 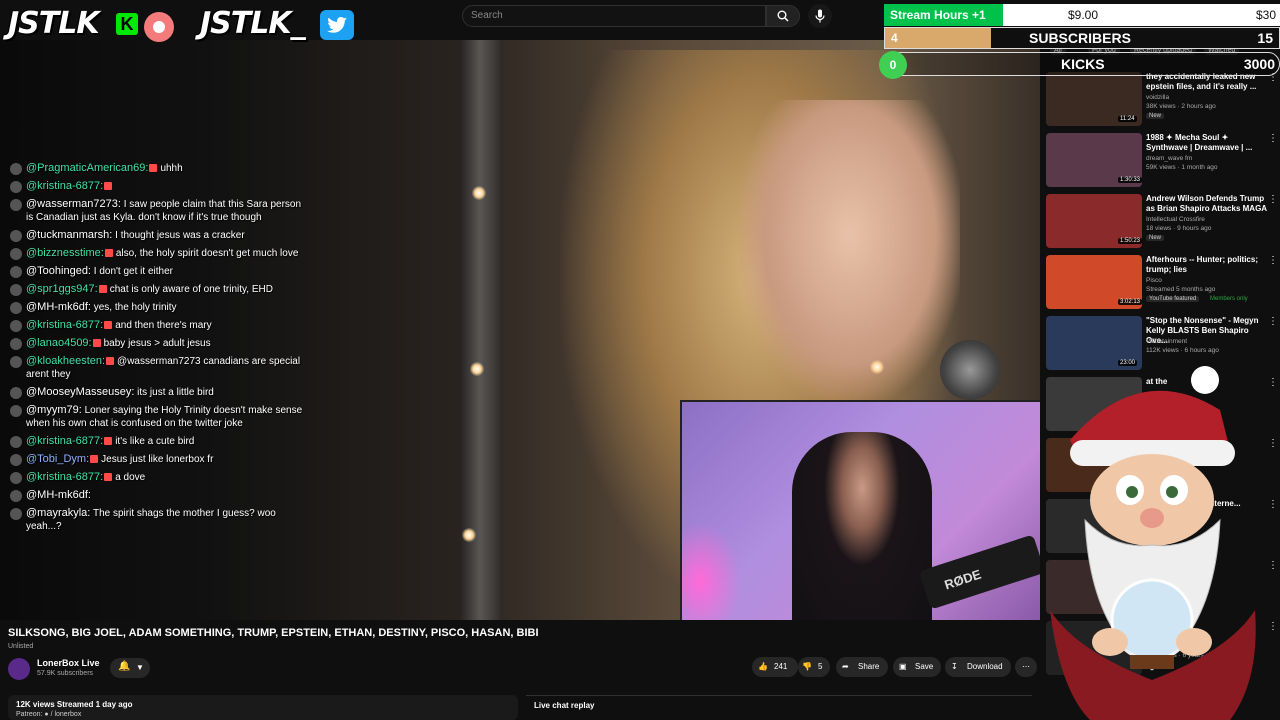 I want to click on save-button: ▣ Save, so click(x=917, y=667).